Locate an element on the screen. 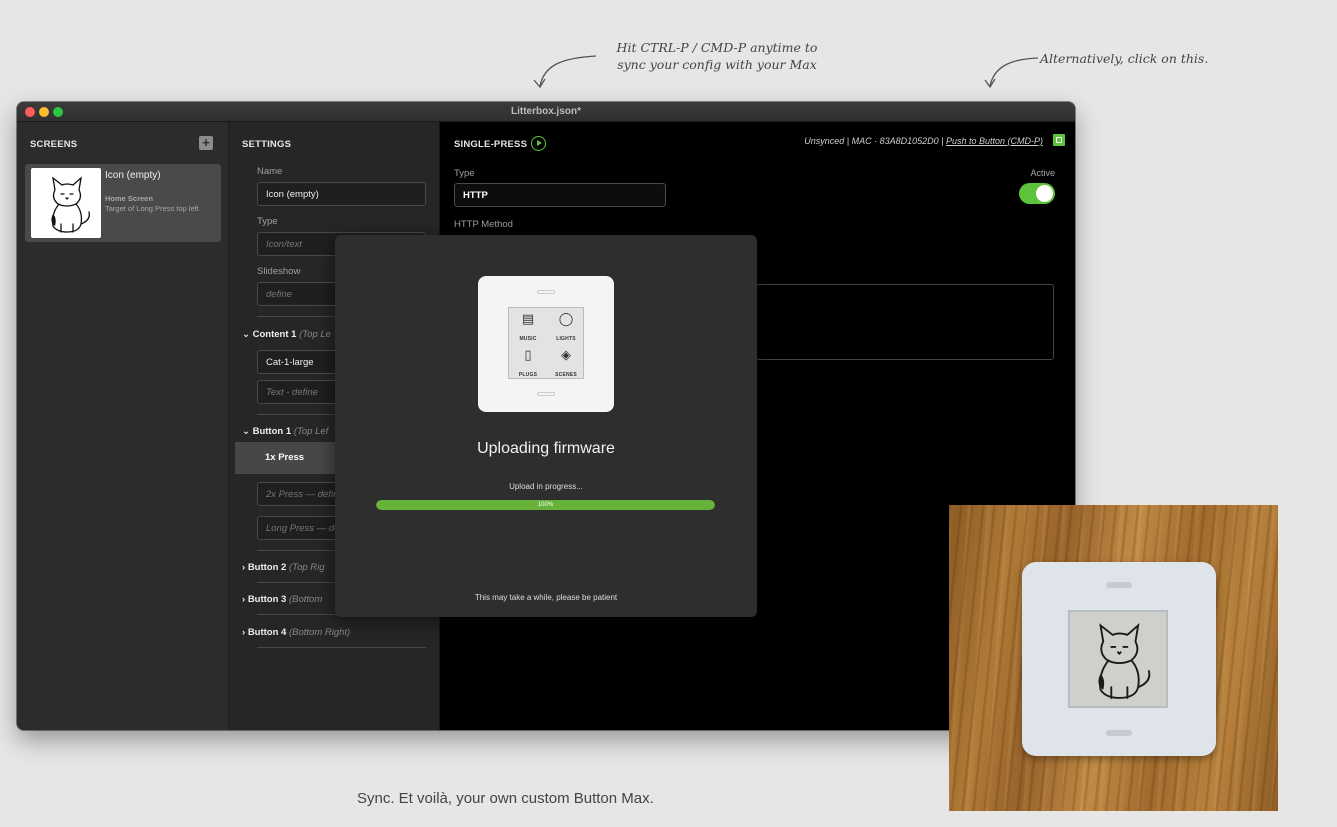 This screenshot has height=827, width=1337. action-type-label: Type is located at coordinates (464, 173).